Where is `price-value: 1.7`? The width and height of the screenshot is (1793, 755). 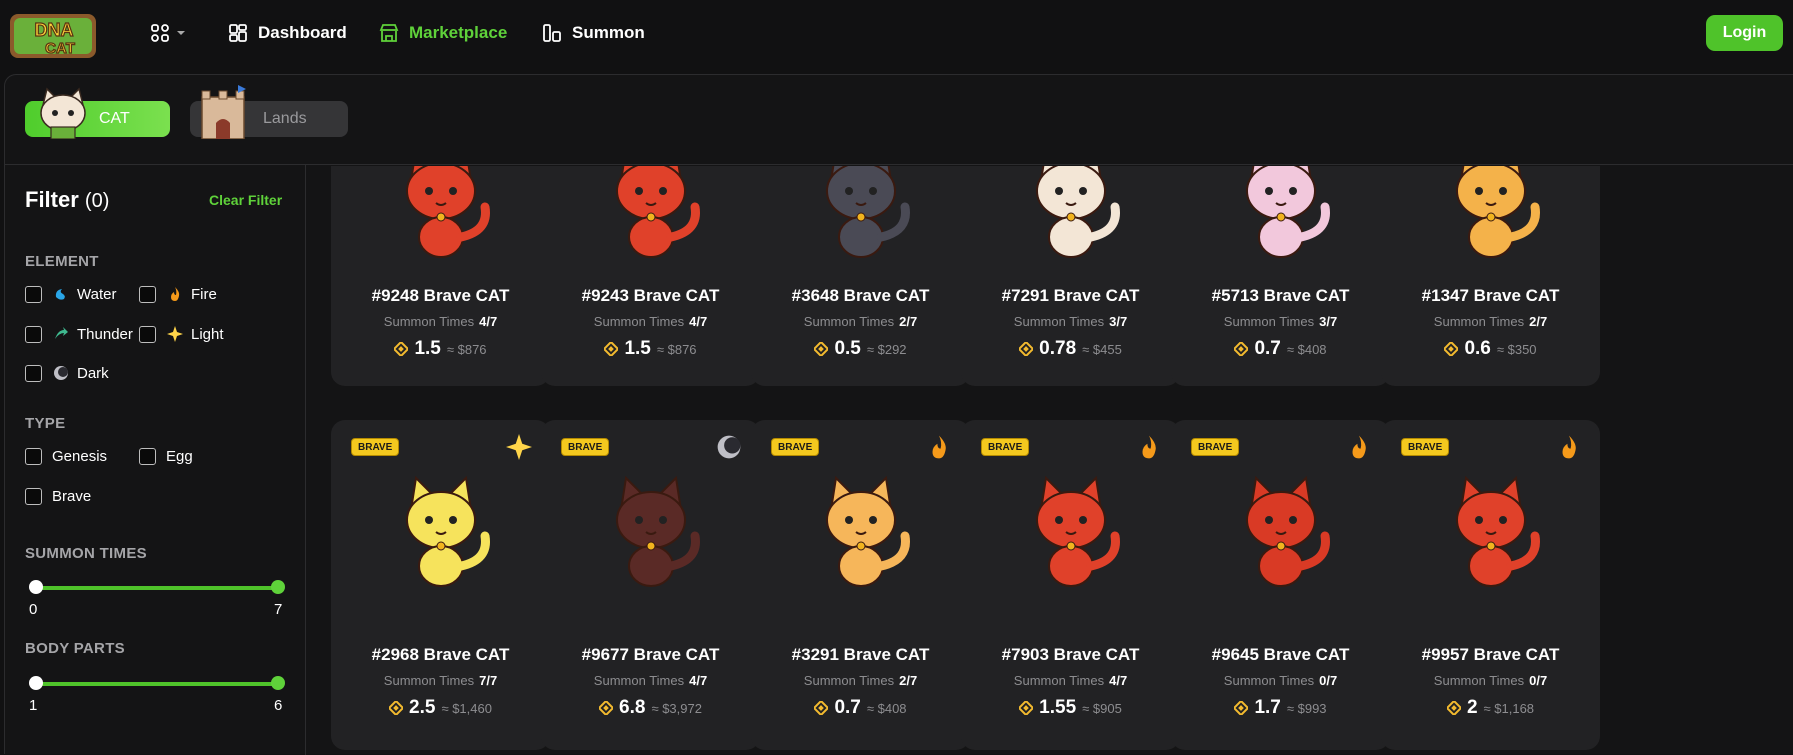
price-value: 1.7 is located at coordinates (1267, 707).